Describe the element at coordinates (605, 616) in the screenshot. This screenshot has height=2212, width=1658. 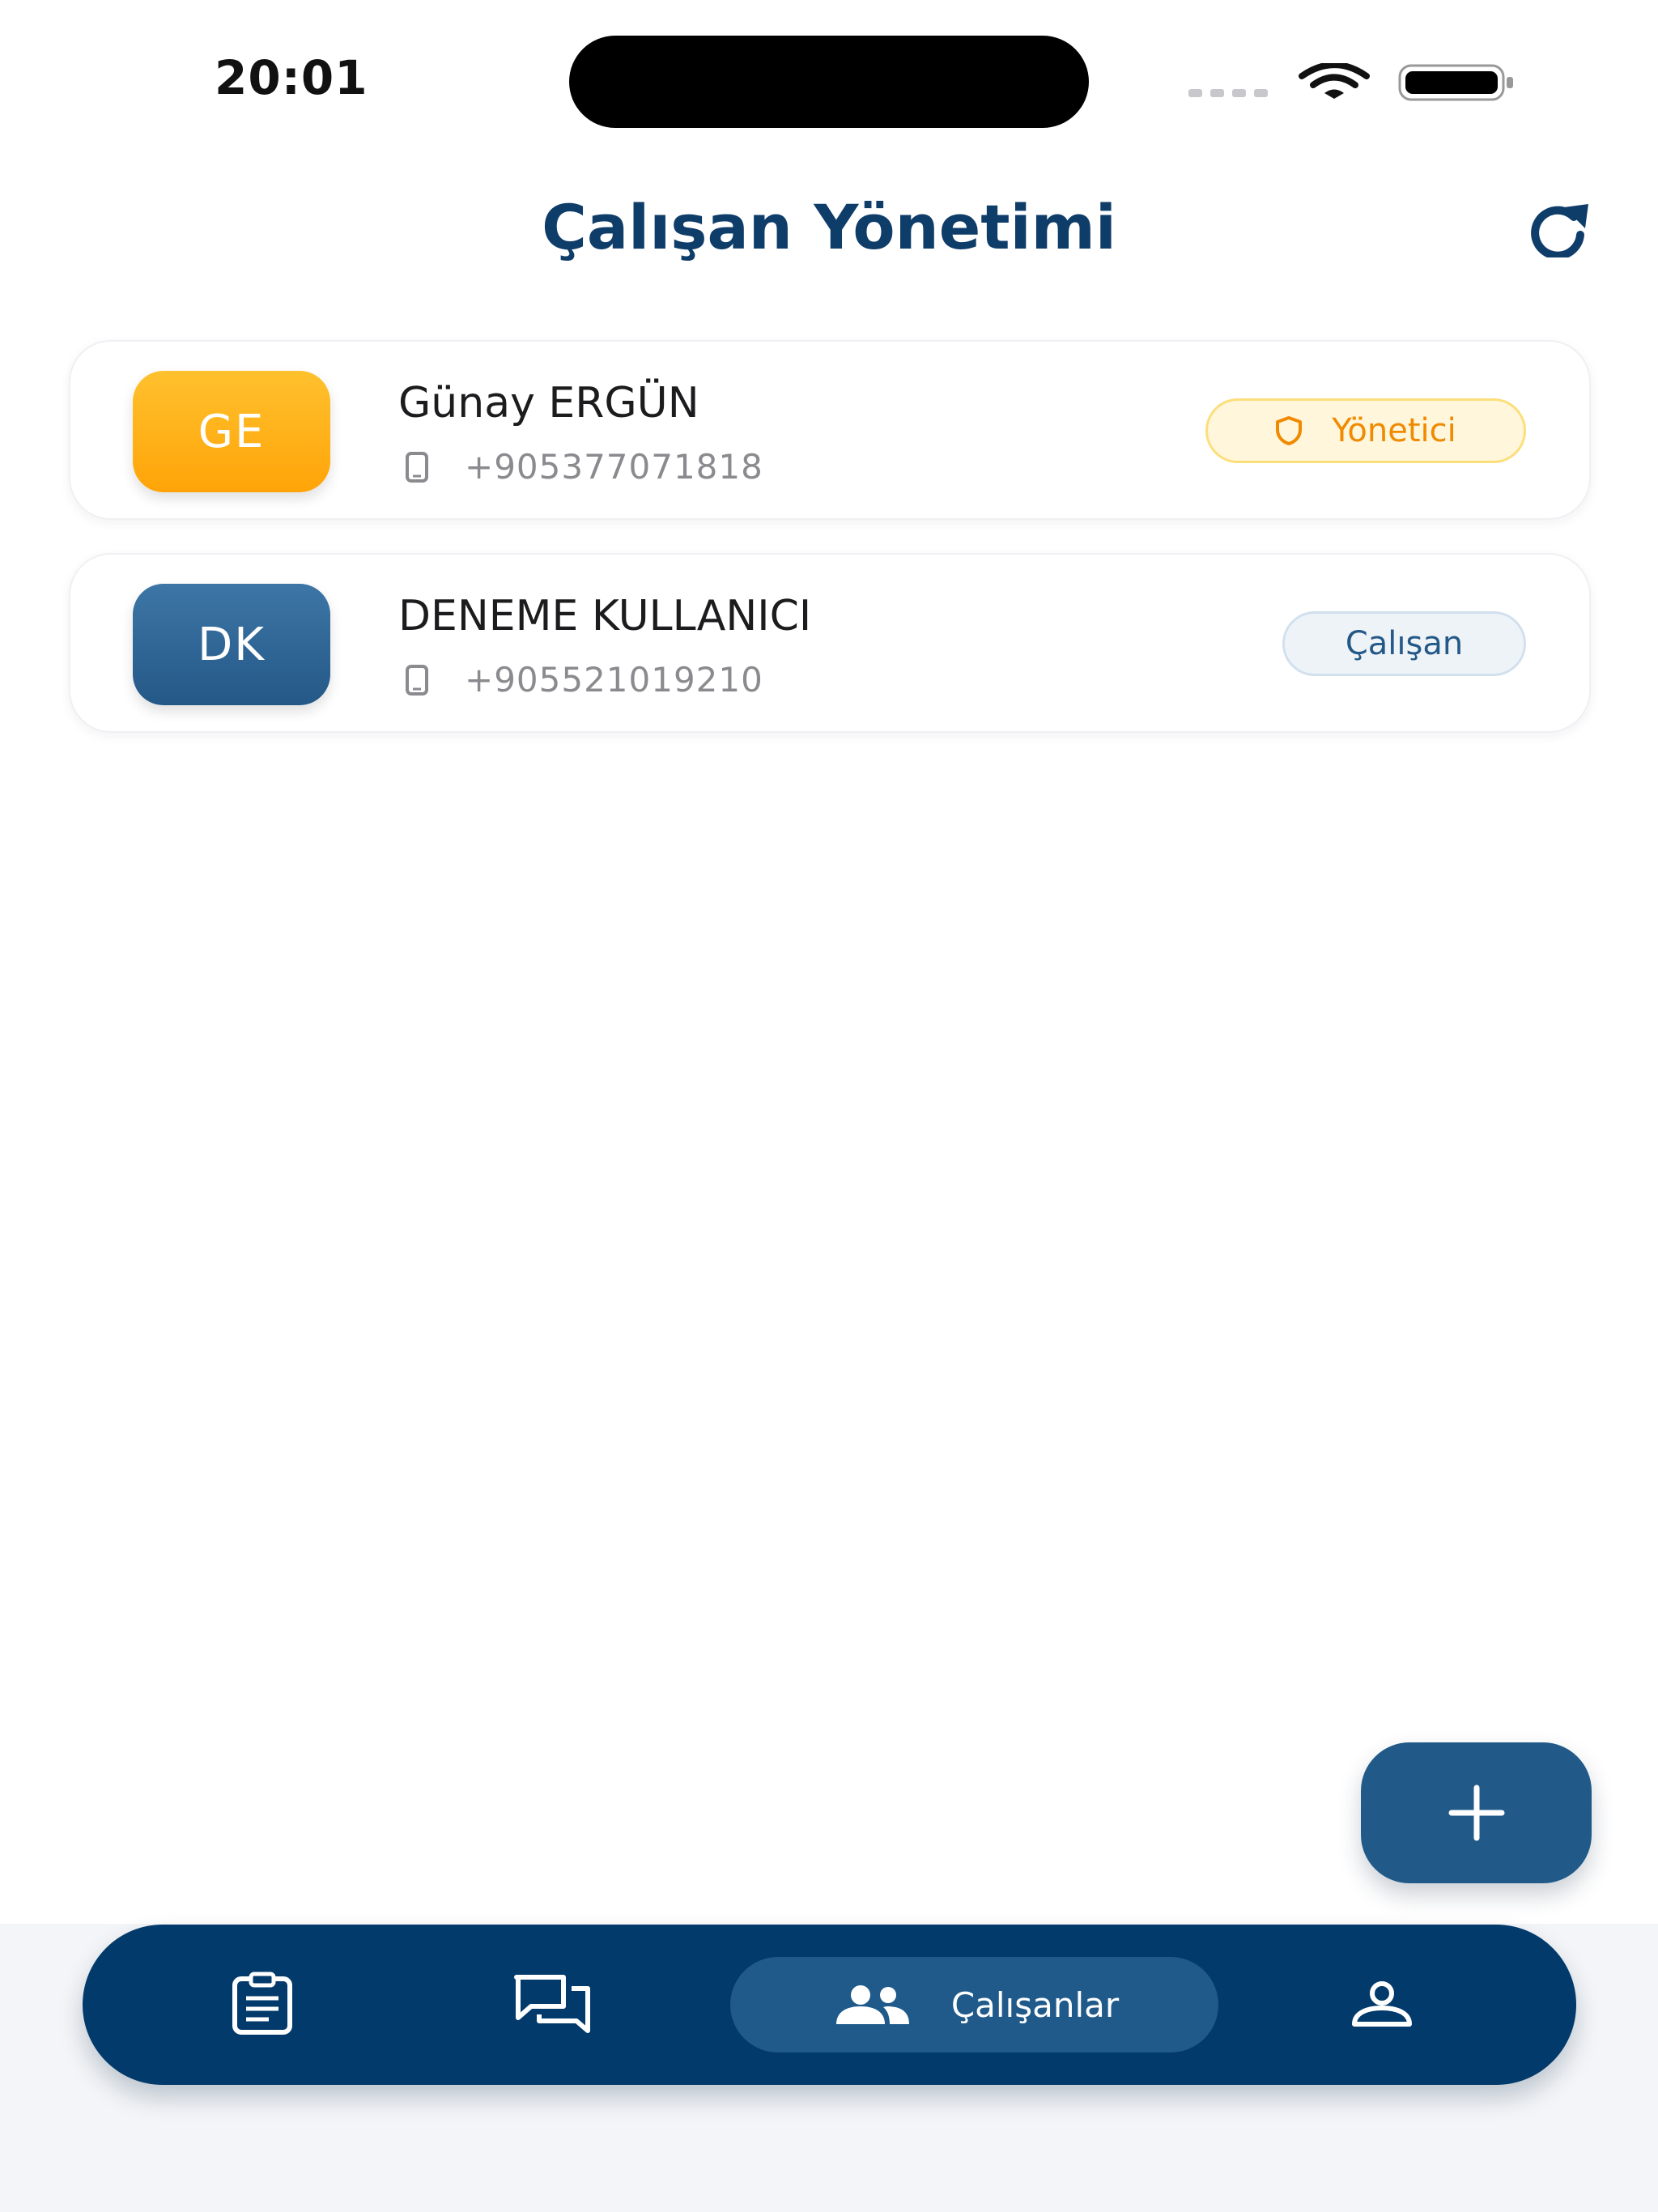
I see `employee-name: DENEME KULLANICI` at that location.